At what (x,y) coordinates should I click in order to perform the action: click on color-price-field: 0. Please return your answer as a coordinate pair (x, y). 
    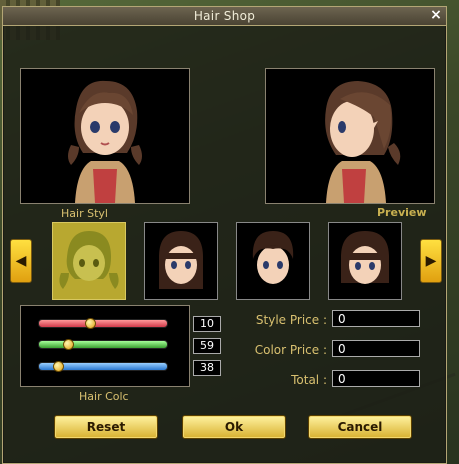
    Looking at the image, I should click on (376, 348).